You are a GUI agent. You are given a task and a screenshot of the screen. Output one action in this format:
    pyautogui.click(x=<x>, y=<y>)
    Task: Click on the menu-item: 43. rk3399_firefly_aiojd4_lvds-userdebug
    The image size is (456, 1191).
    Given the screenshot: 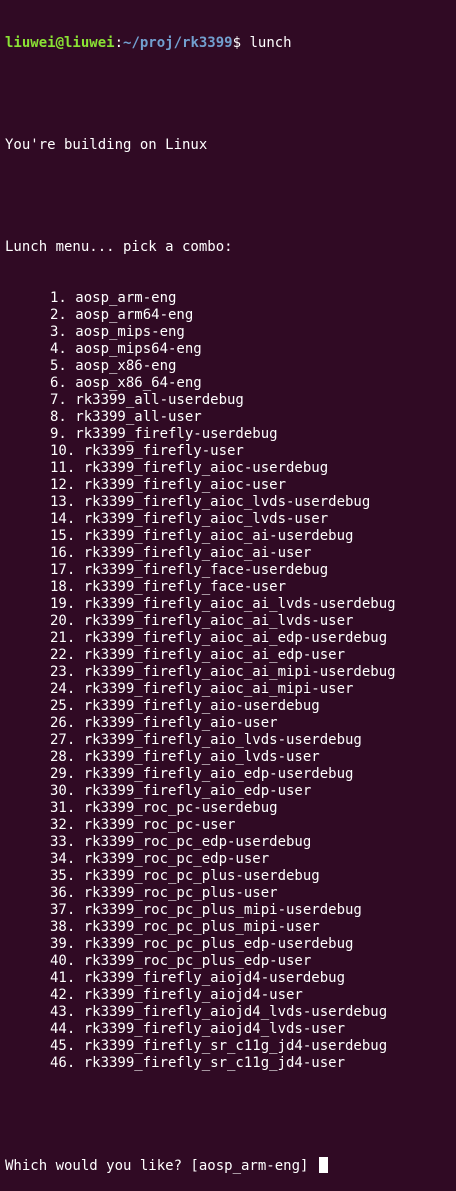 What is the action you would take?
    pyautogui.click(x=219, y=1012)
    